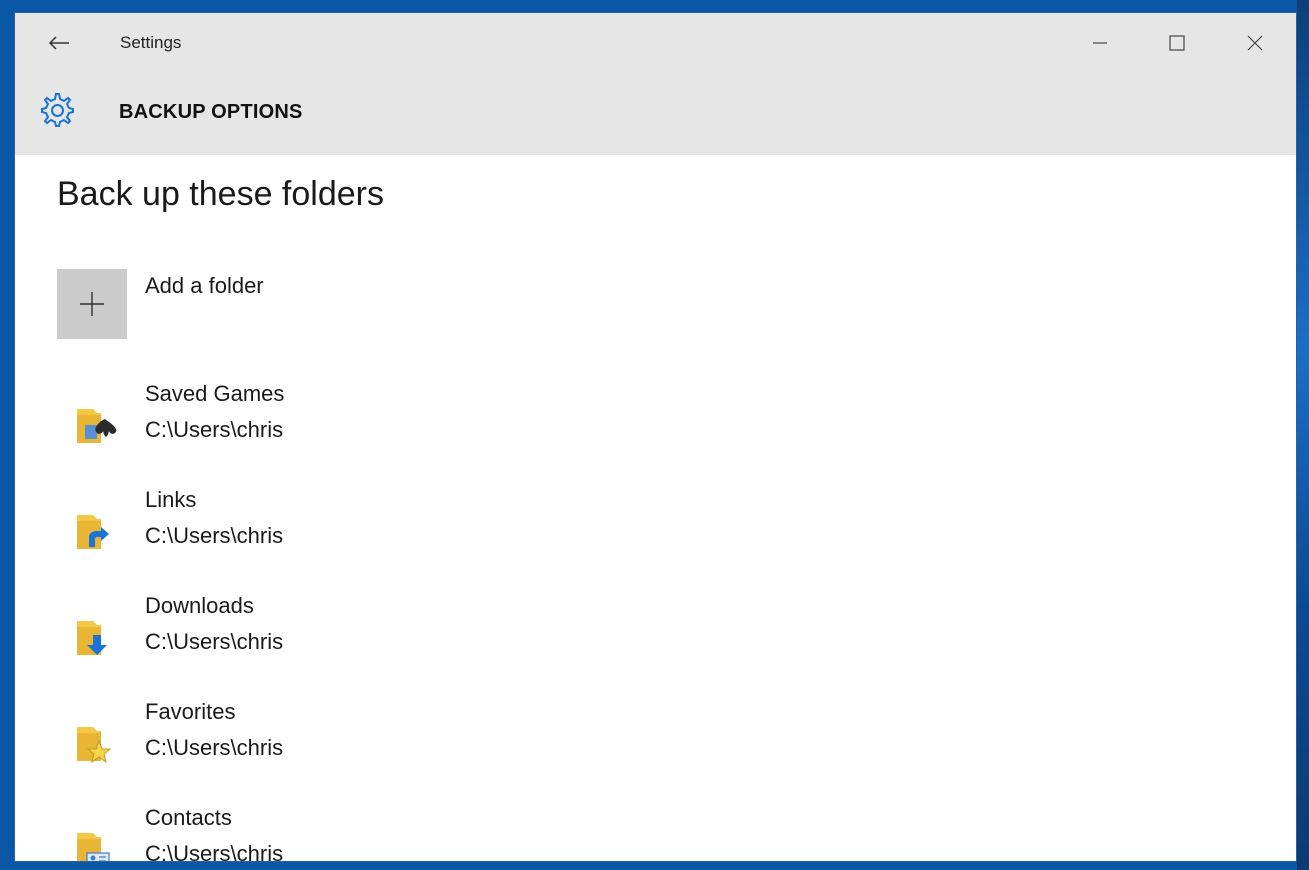 The height and width of the screenshot is (870, 1309). I want to click on back-button, so click(59, 43).